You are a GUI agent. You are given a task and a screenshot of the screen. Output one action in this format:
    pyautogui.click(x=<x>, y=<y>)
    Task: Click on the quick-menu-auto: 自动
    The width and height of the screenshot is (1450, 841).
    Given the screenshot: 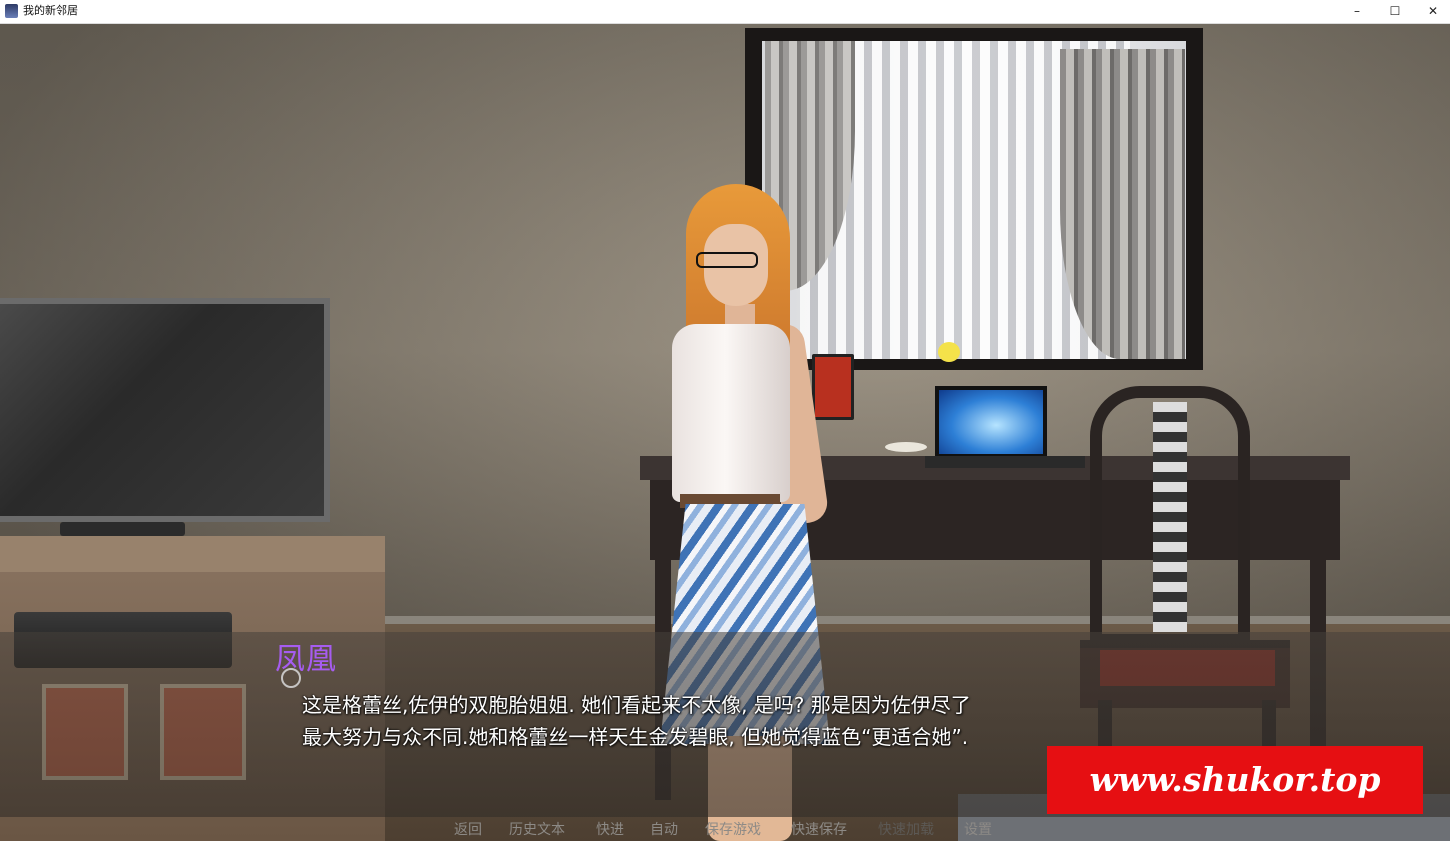 What is the action you would take?
    pyautogui.click(x=664, y=830)
    